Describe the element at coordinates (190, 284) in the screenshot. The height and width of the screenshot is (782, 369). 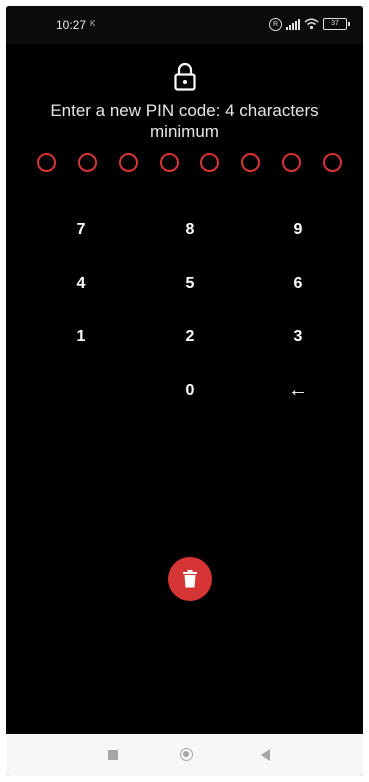
I see `key-5: 5` at that location.